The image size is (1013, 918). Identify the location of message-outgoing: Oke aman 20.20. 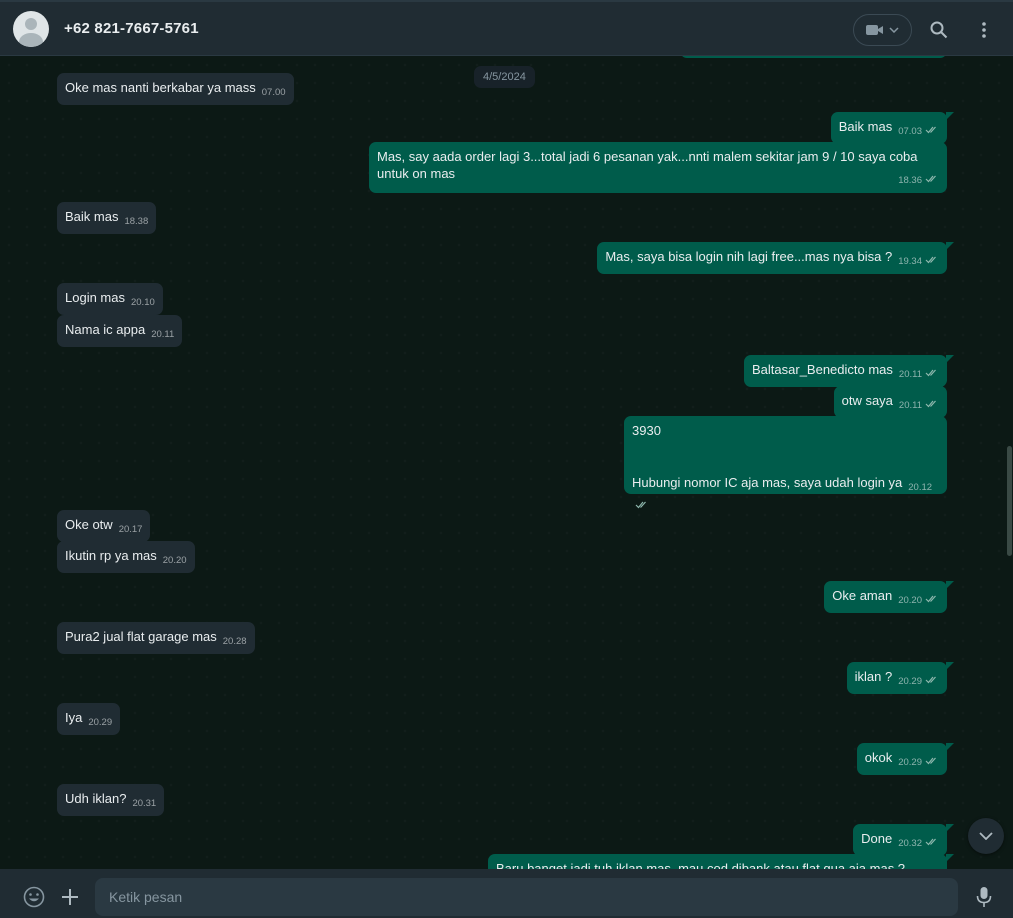
(889, 597).